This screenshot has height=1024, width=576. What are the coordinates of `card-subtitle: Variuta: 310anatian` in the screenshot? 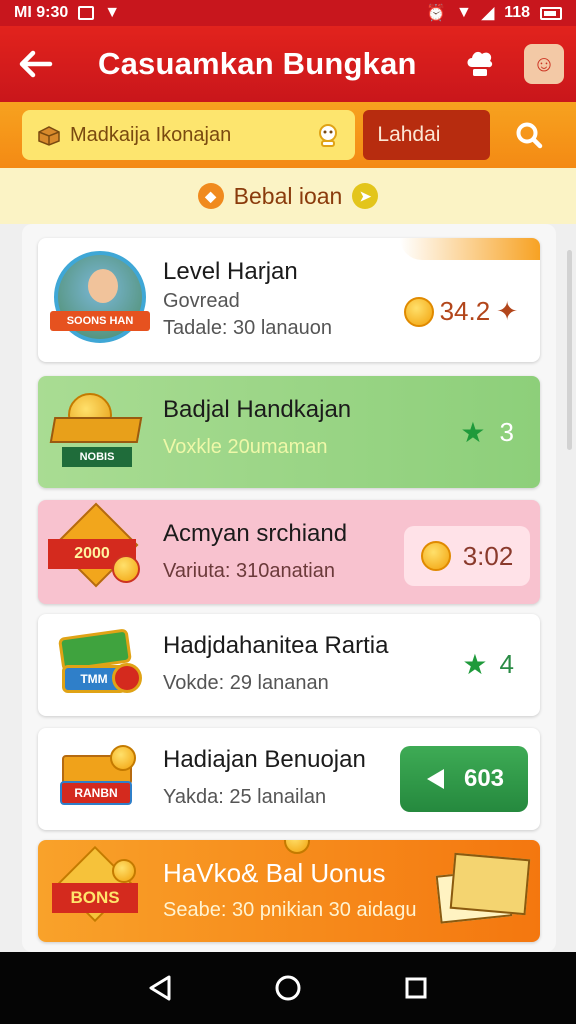 It's located at (249, 571).